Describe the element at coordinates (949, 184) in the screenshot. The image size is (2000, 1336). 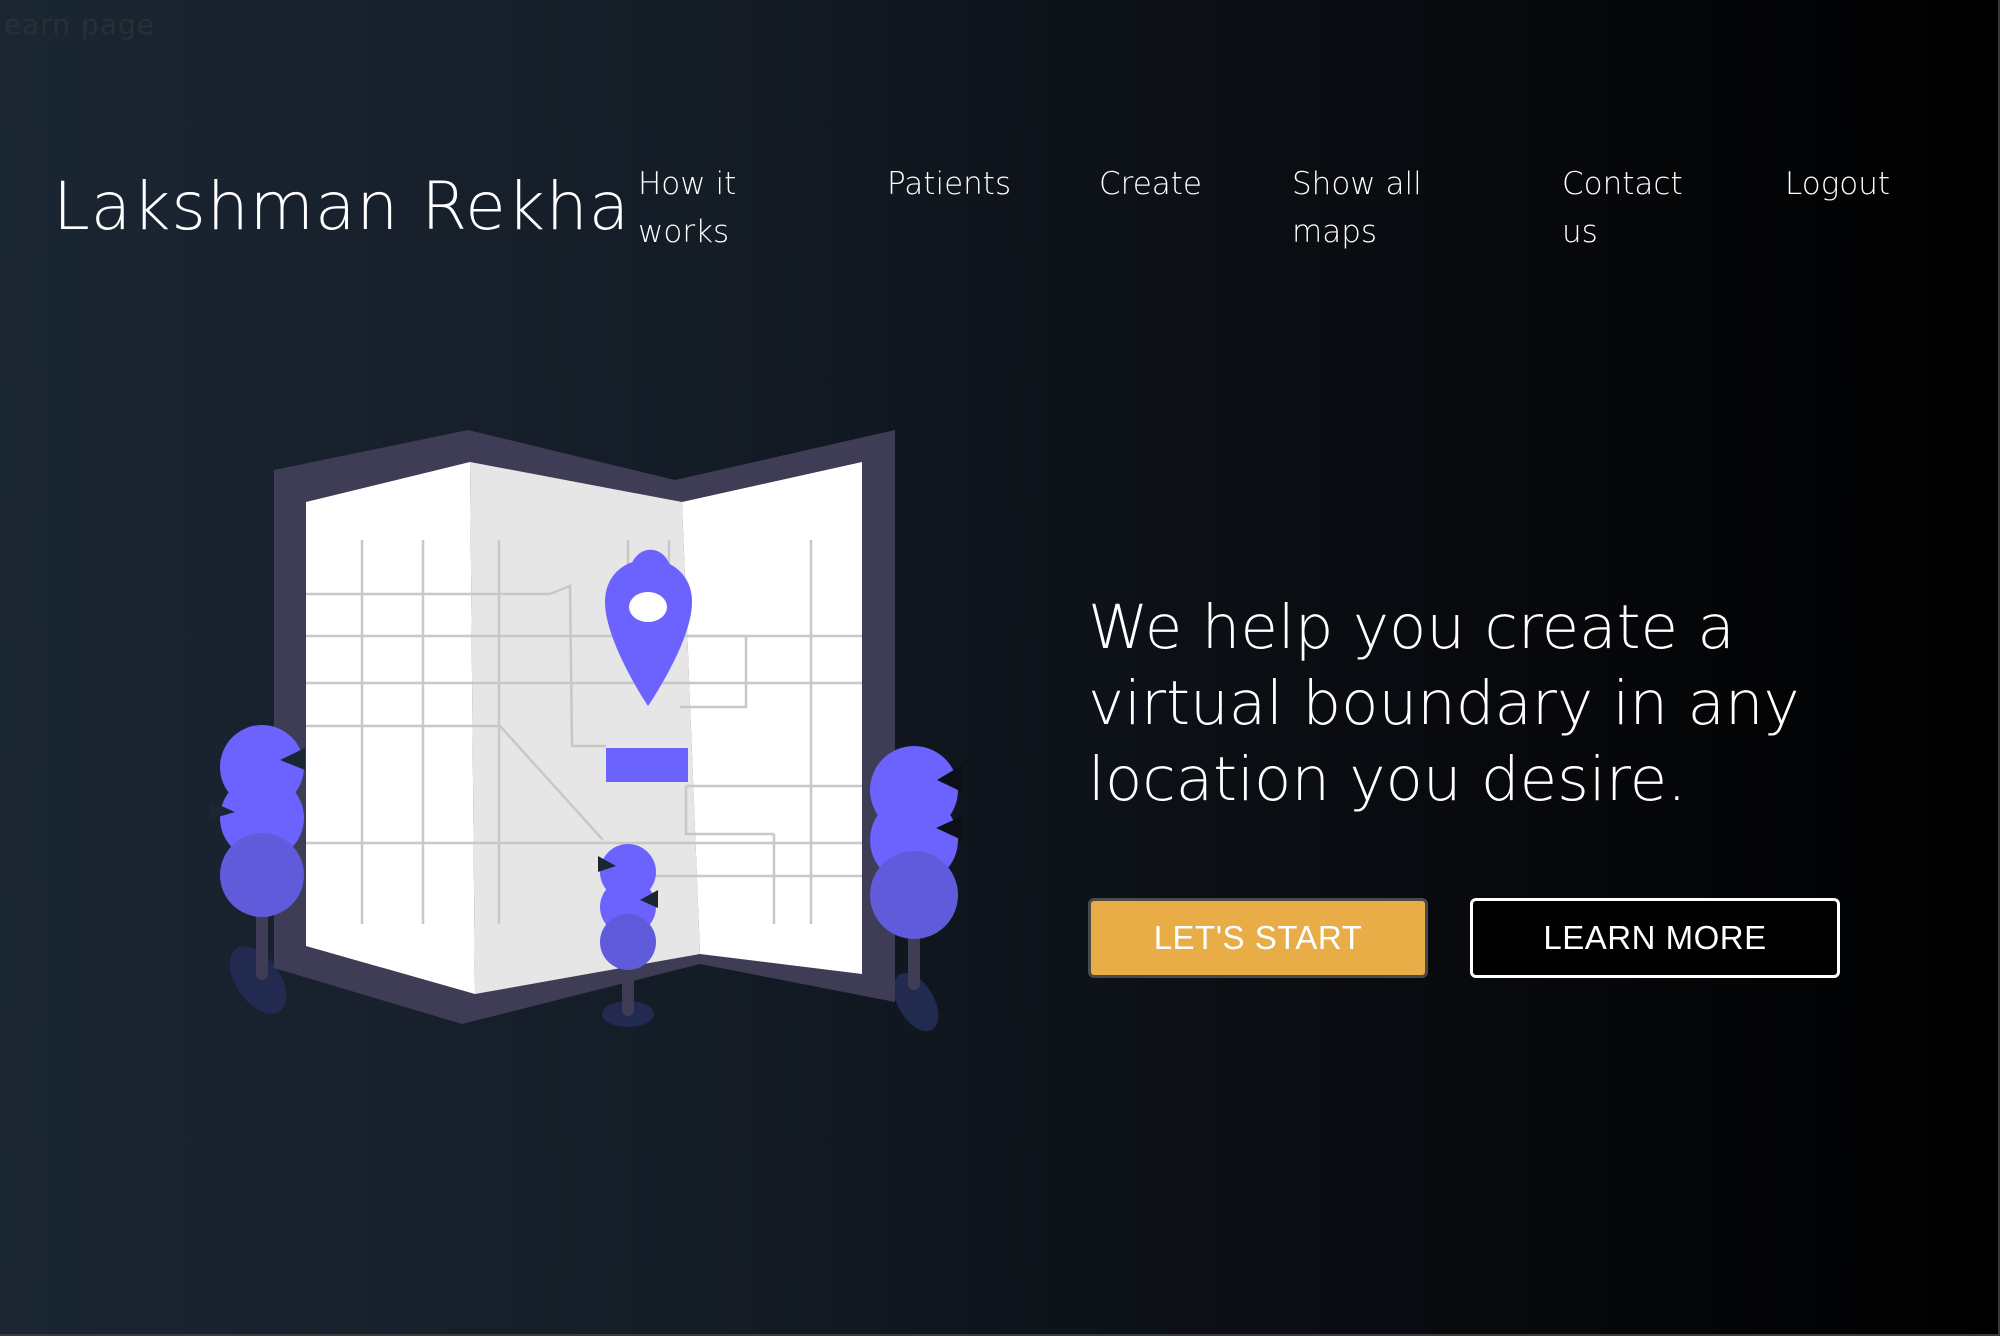
I see `nav-patients: Patients` at that location.